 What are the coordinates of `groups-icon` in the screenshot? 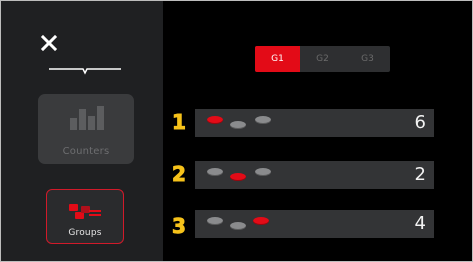 It's located at (85, 211).